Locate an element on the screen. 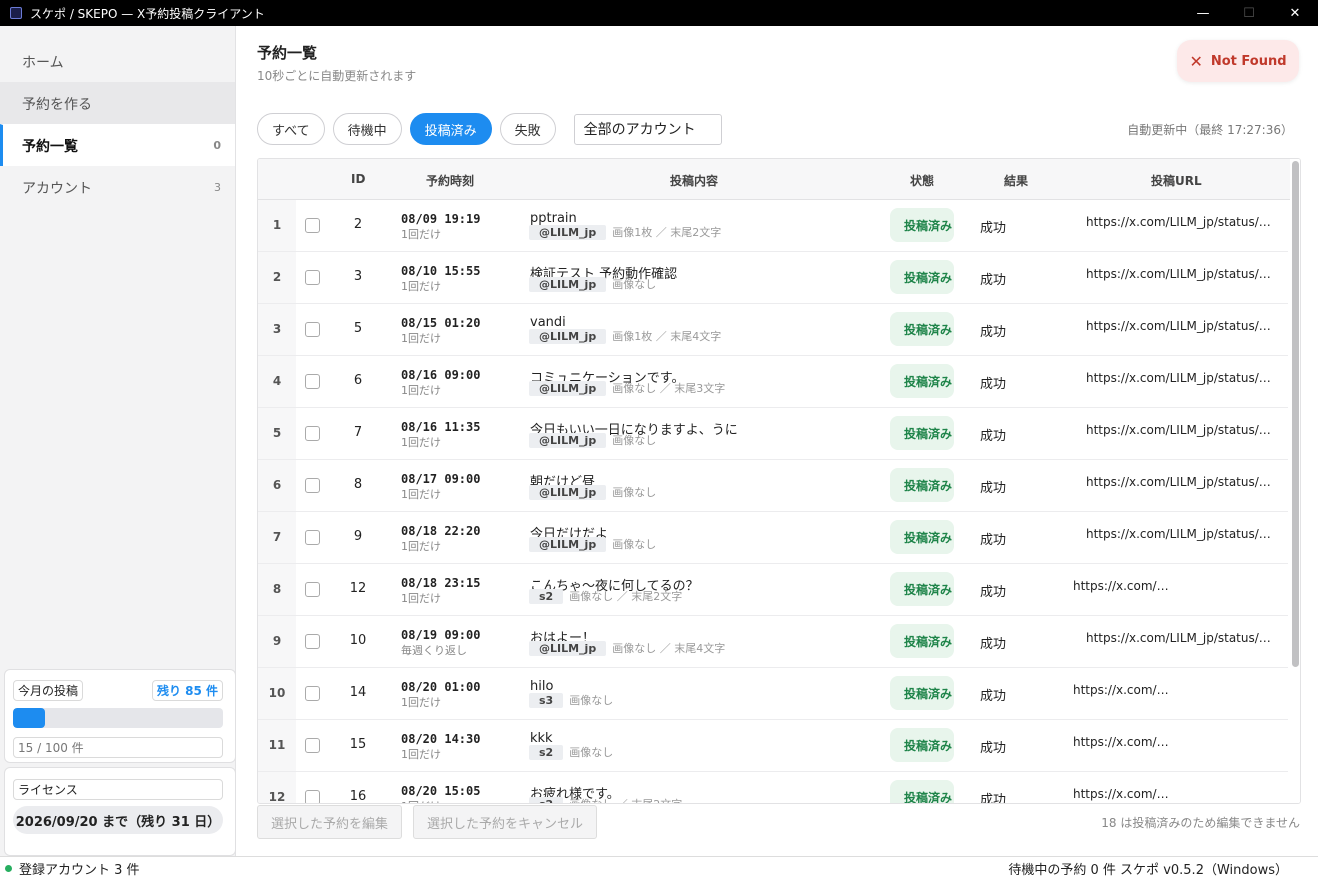  cancel-selected-button: 選択した予約をキャンセル is located at coordinates (505, 822).